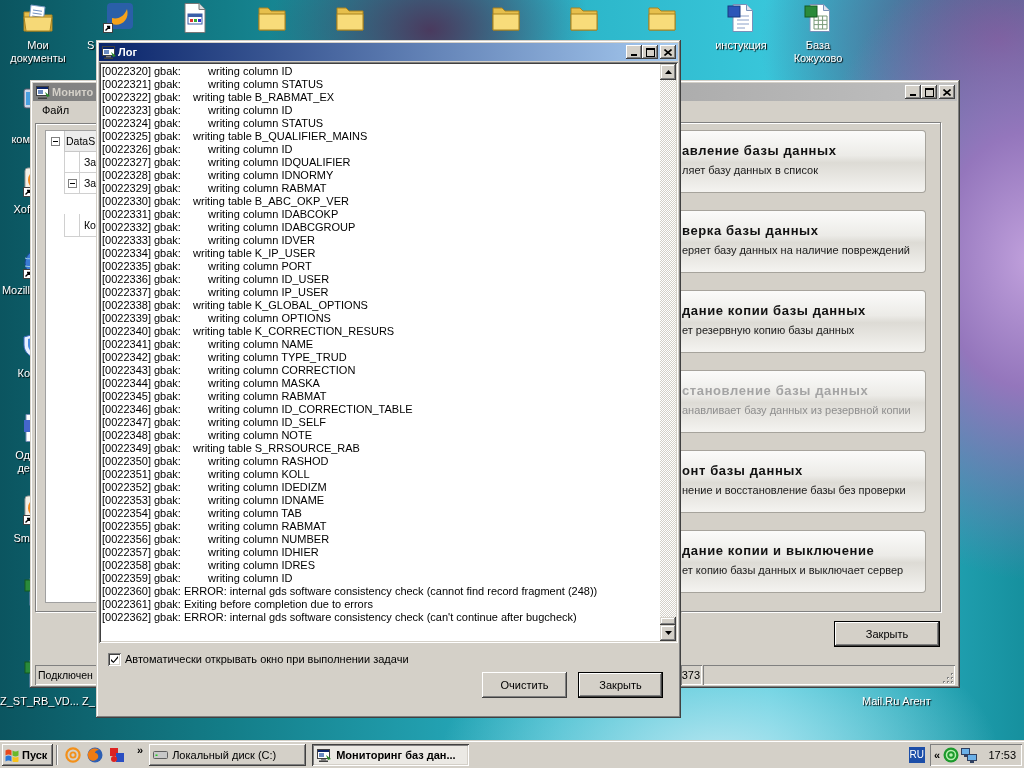 This screenshot has height=768, width=1024. What do you see at coordinates (207, 435) in the screenshot?
I see `log-line: [0022348] gbak: writing column NOTE` at bounding box center [207, 435].